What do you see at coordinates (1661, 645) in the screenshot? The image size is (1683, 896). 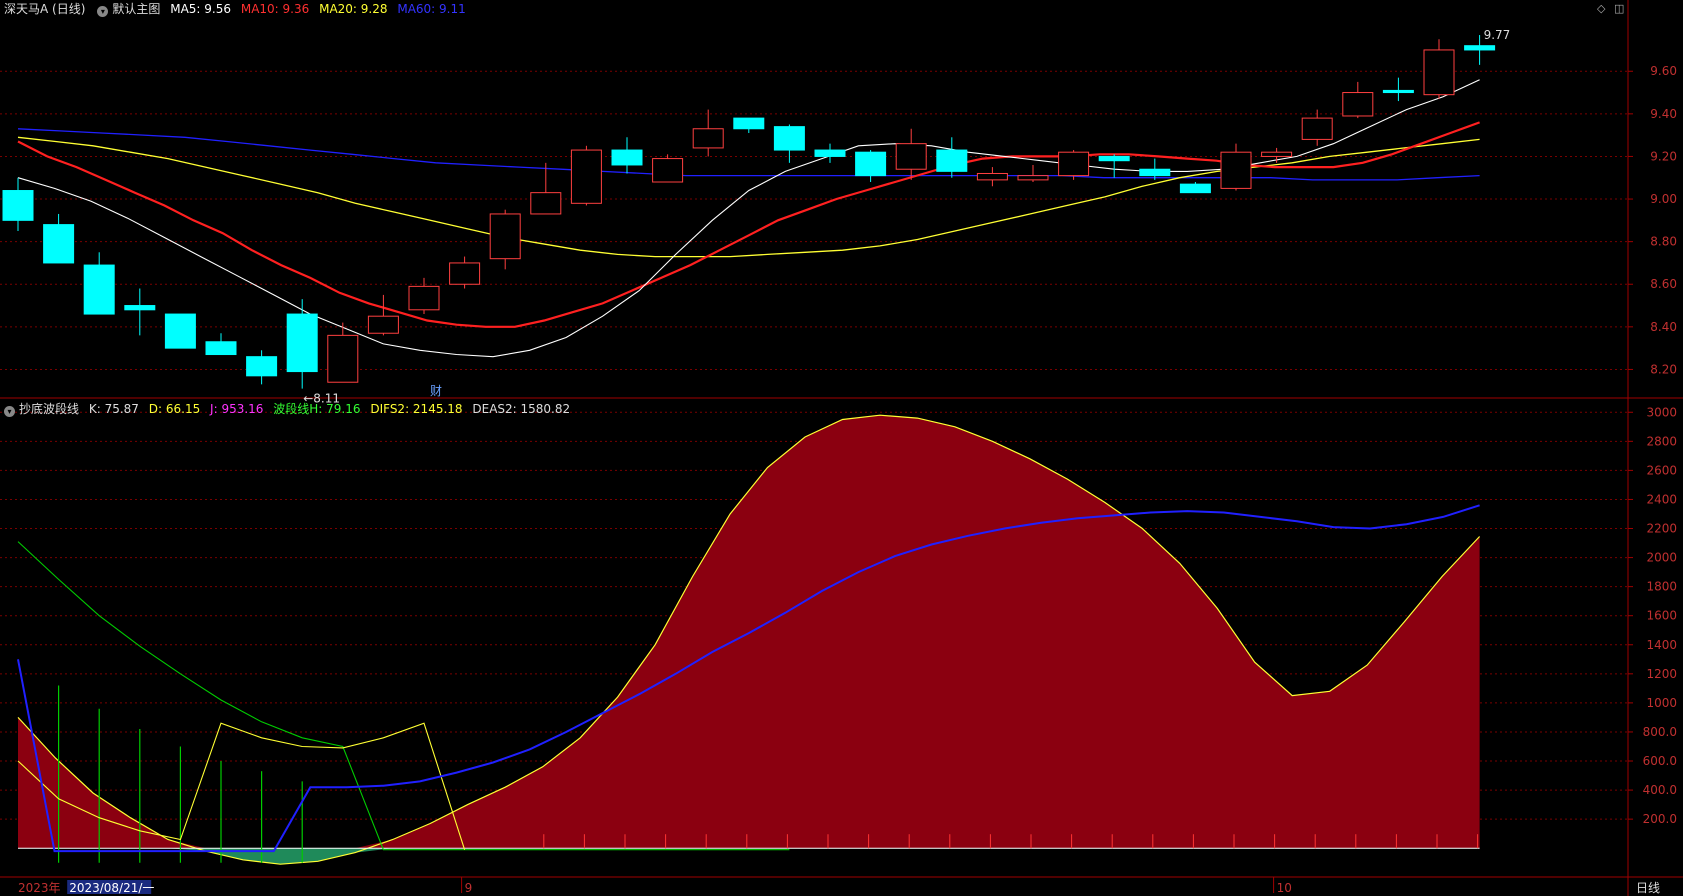 I see `osc-tick-label: 1400` at bounding box center [1661, 645].